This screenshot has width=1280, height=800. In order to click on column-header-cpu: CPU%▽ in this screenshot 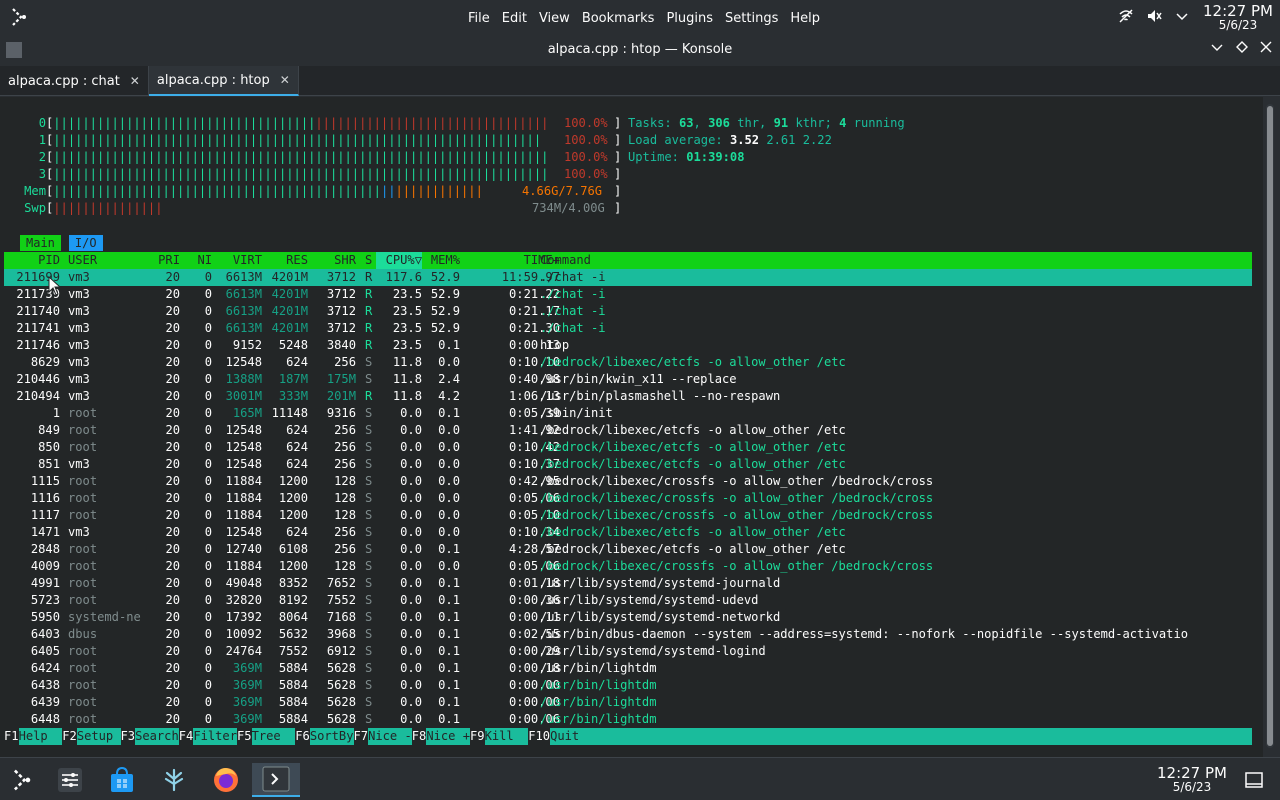, I will do `click(399, 260)`.